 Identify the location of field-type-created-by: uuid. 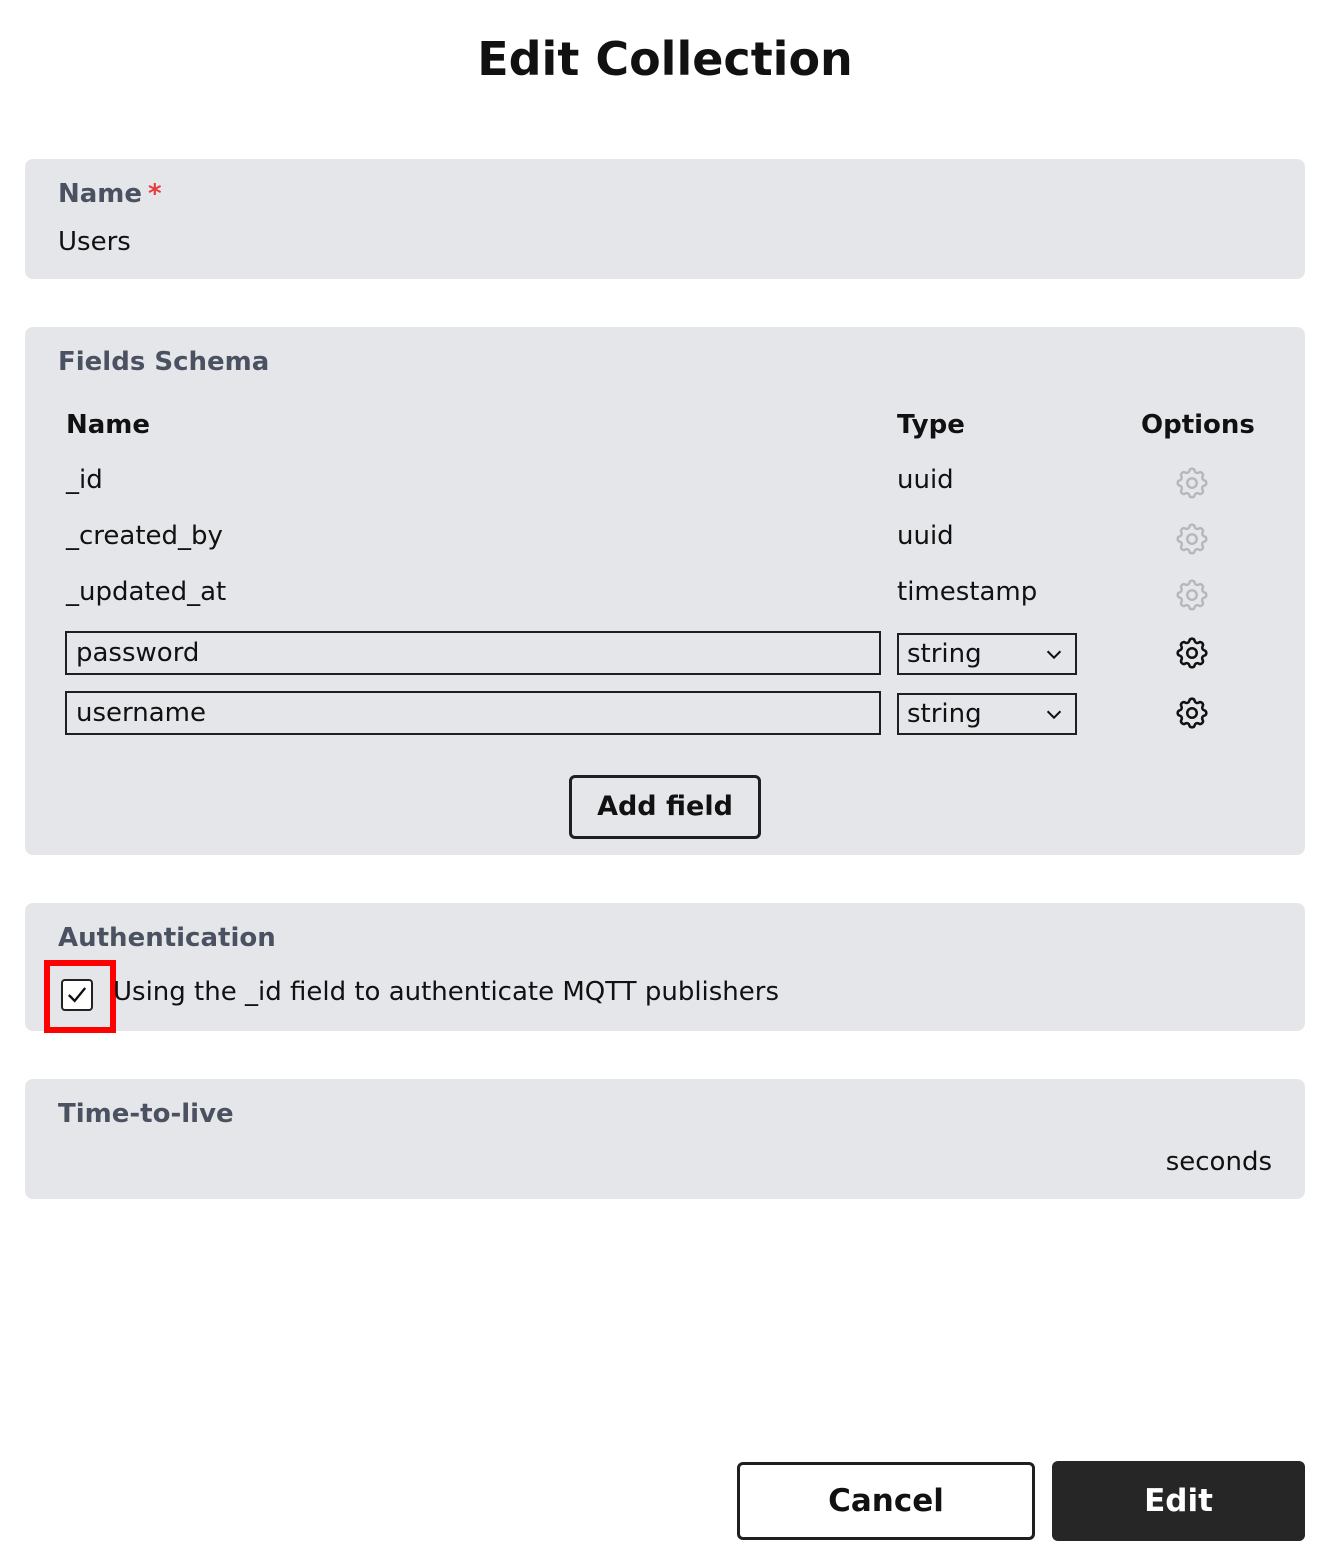
(925, 536).